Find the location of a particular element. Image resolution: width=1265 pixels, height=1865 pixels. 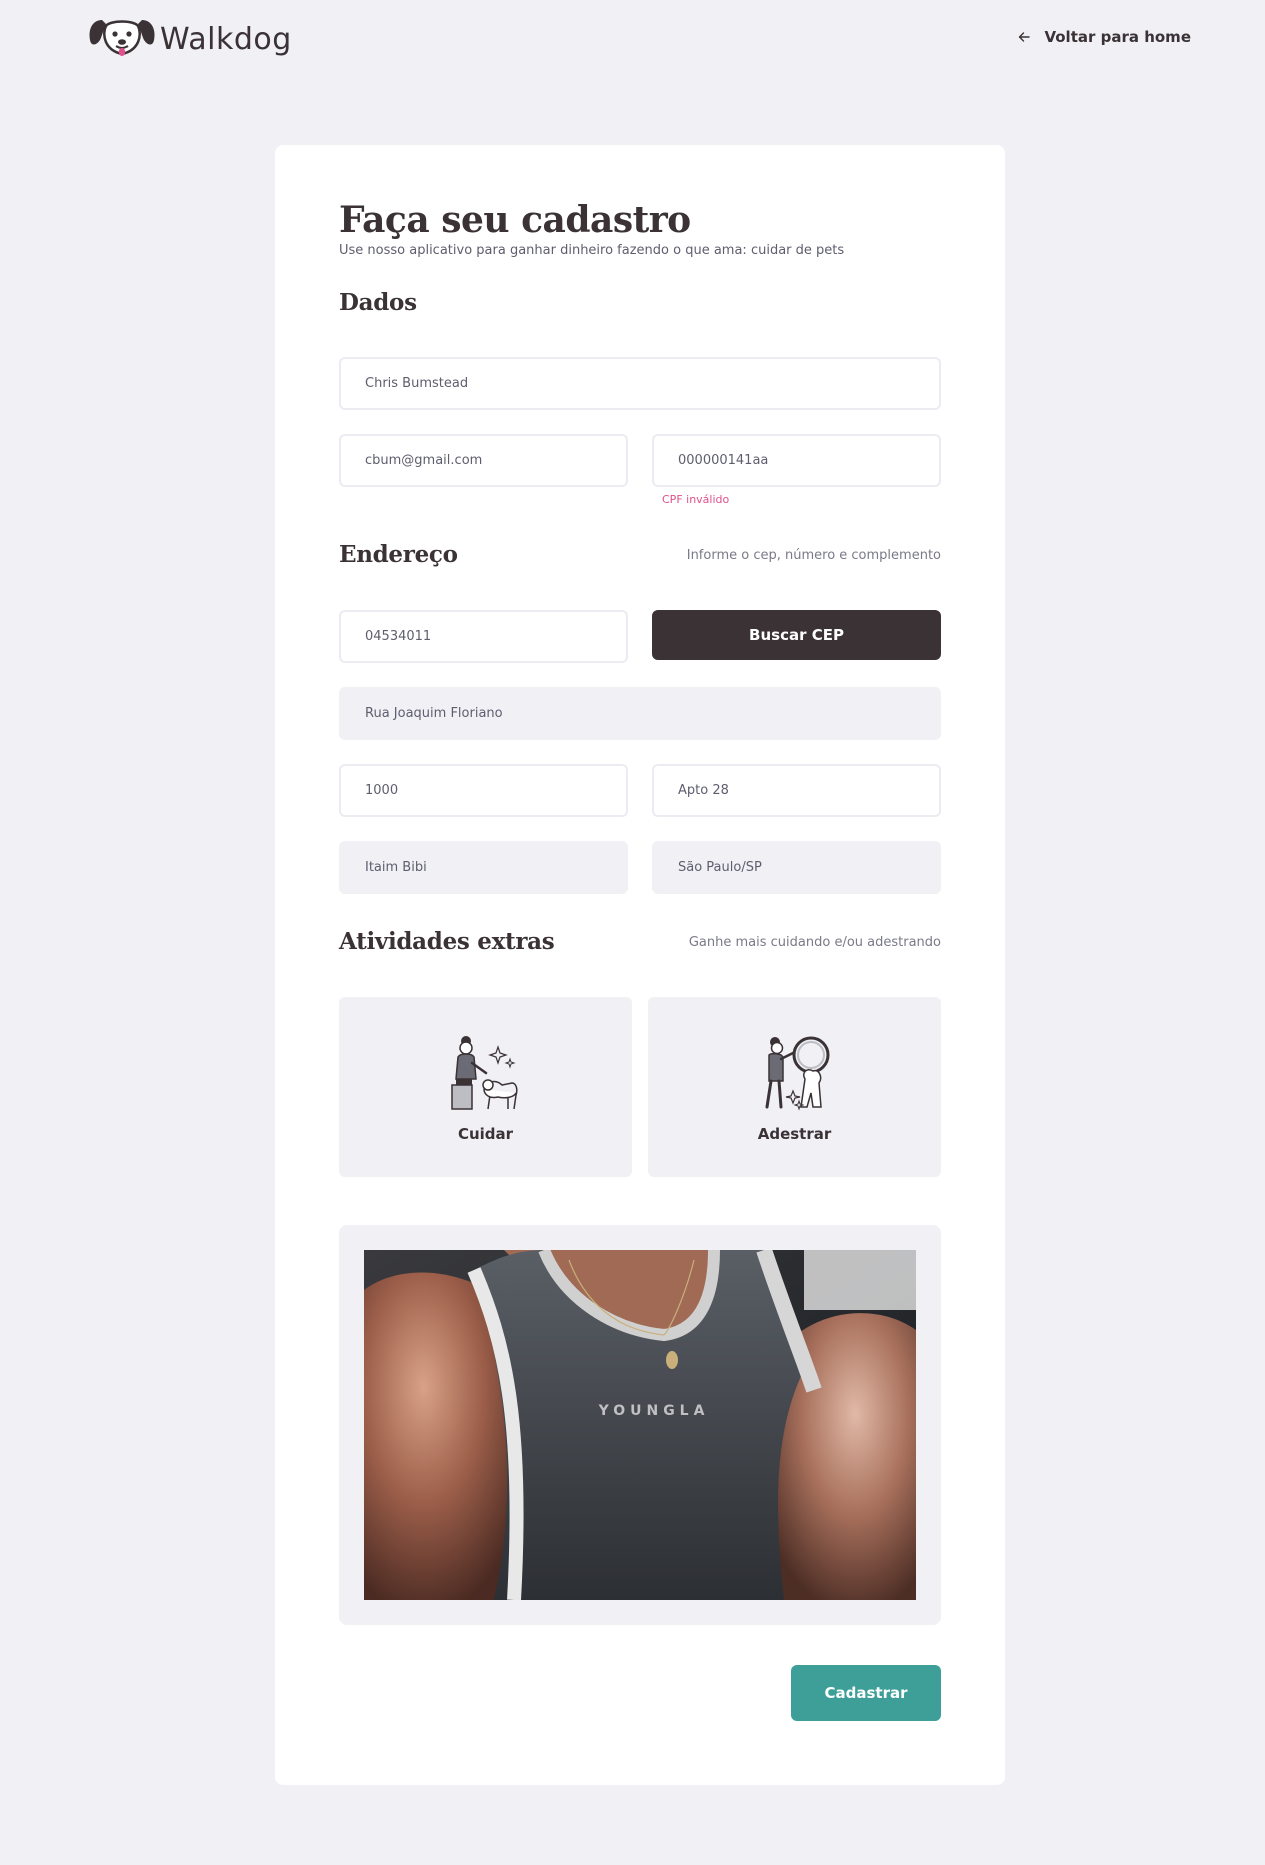

profile-photo: YOUNGLA is located at coordinates (640, 1425).